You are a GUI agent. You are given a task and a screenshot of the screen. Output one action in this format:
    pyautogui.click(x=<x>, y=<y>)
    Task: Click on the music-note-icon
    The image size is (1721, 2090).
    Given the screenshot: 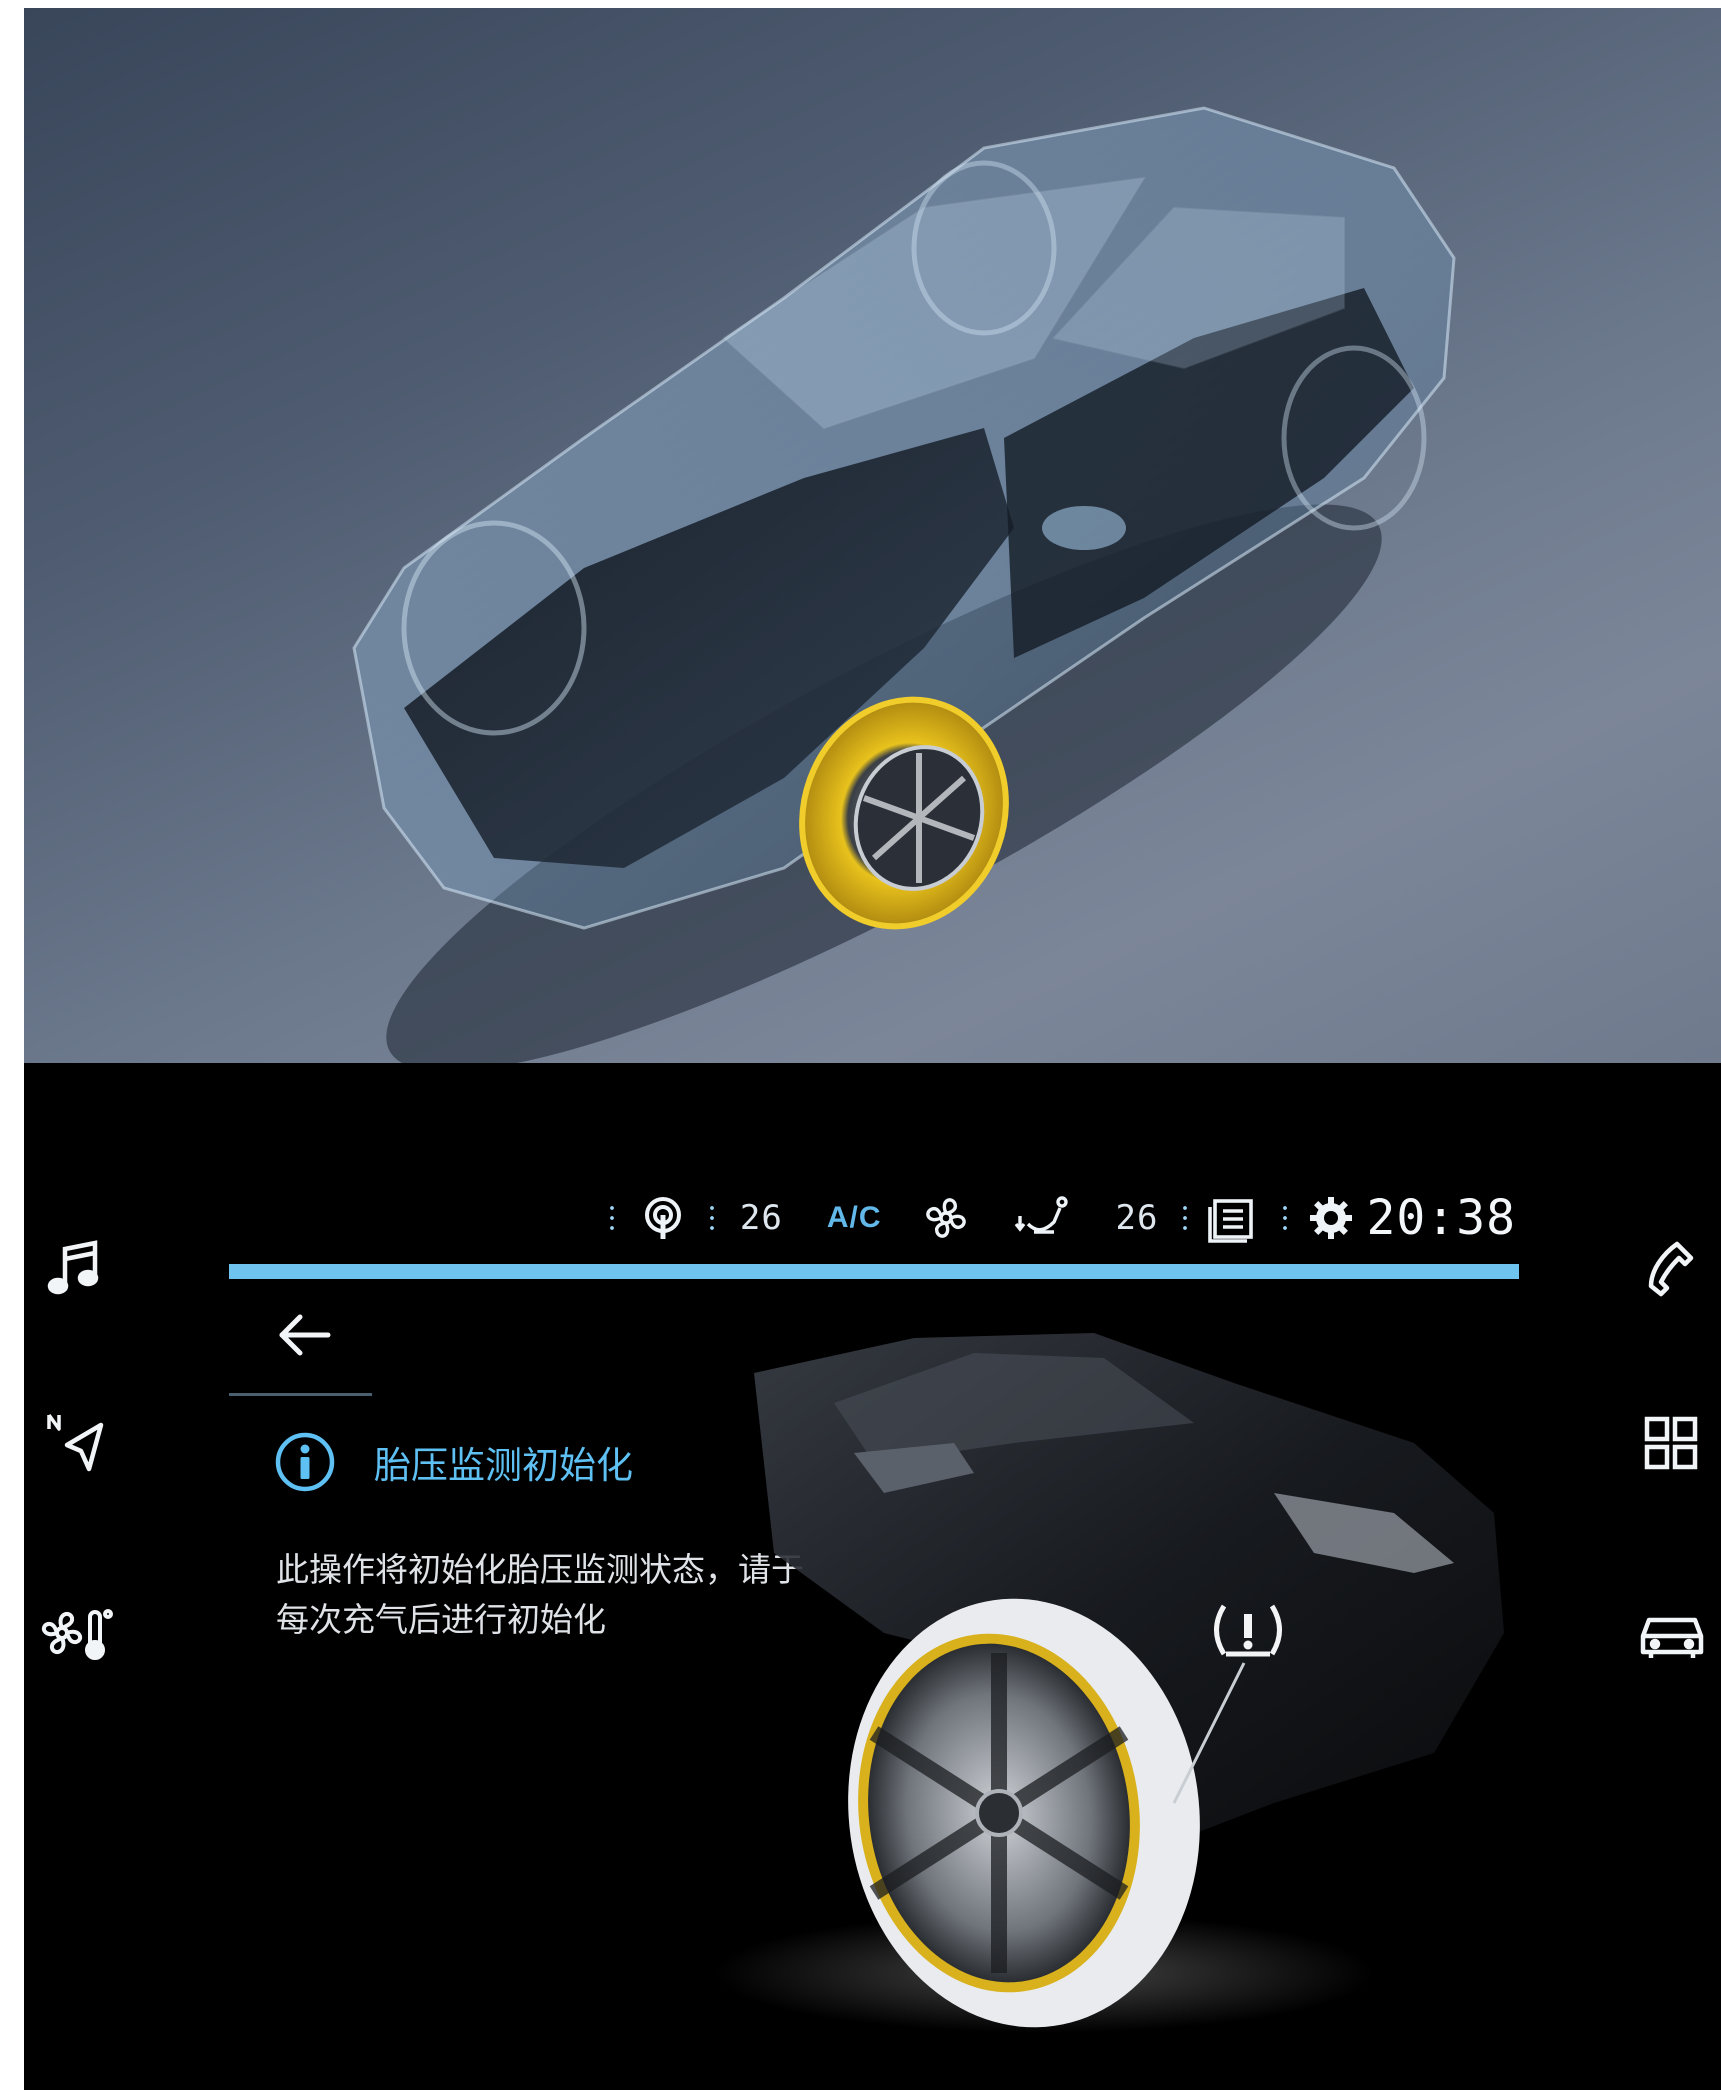 What is the action you would take?
    pyautogui.click(x=73, y=1267)
    